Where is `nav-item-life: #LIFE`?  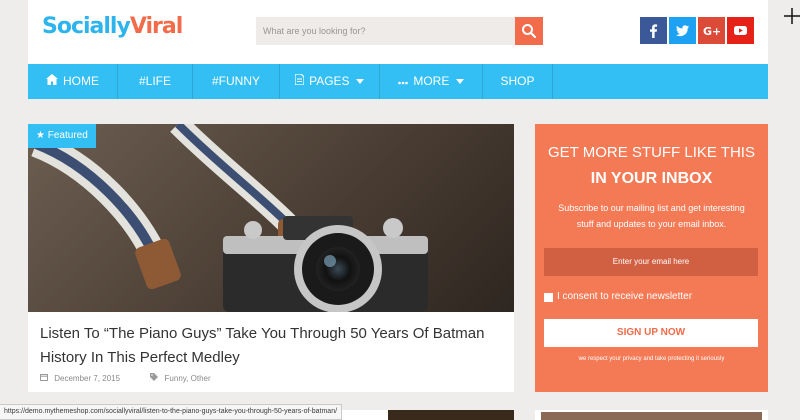 nav-item-life: #LIFE is located at coordinates (155, 81).